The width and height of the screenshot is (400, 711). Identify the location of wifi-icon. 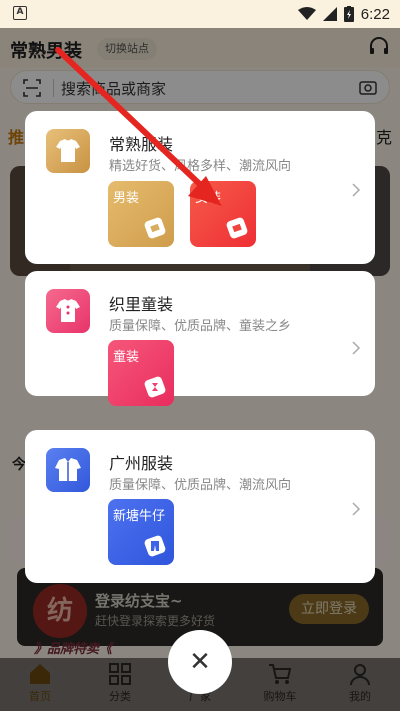
(306, 13).